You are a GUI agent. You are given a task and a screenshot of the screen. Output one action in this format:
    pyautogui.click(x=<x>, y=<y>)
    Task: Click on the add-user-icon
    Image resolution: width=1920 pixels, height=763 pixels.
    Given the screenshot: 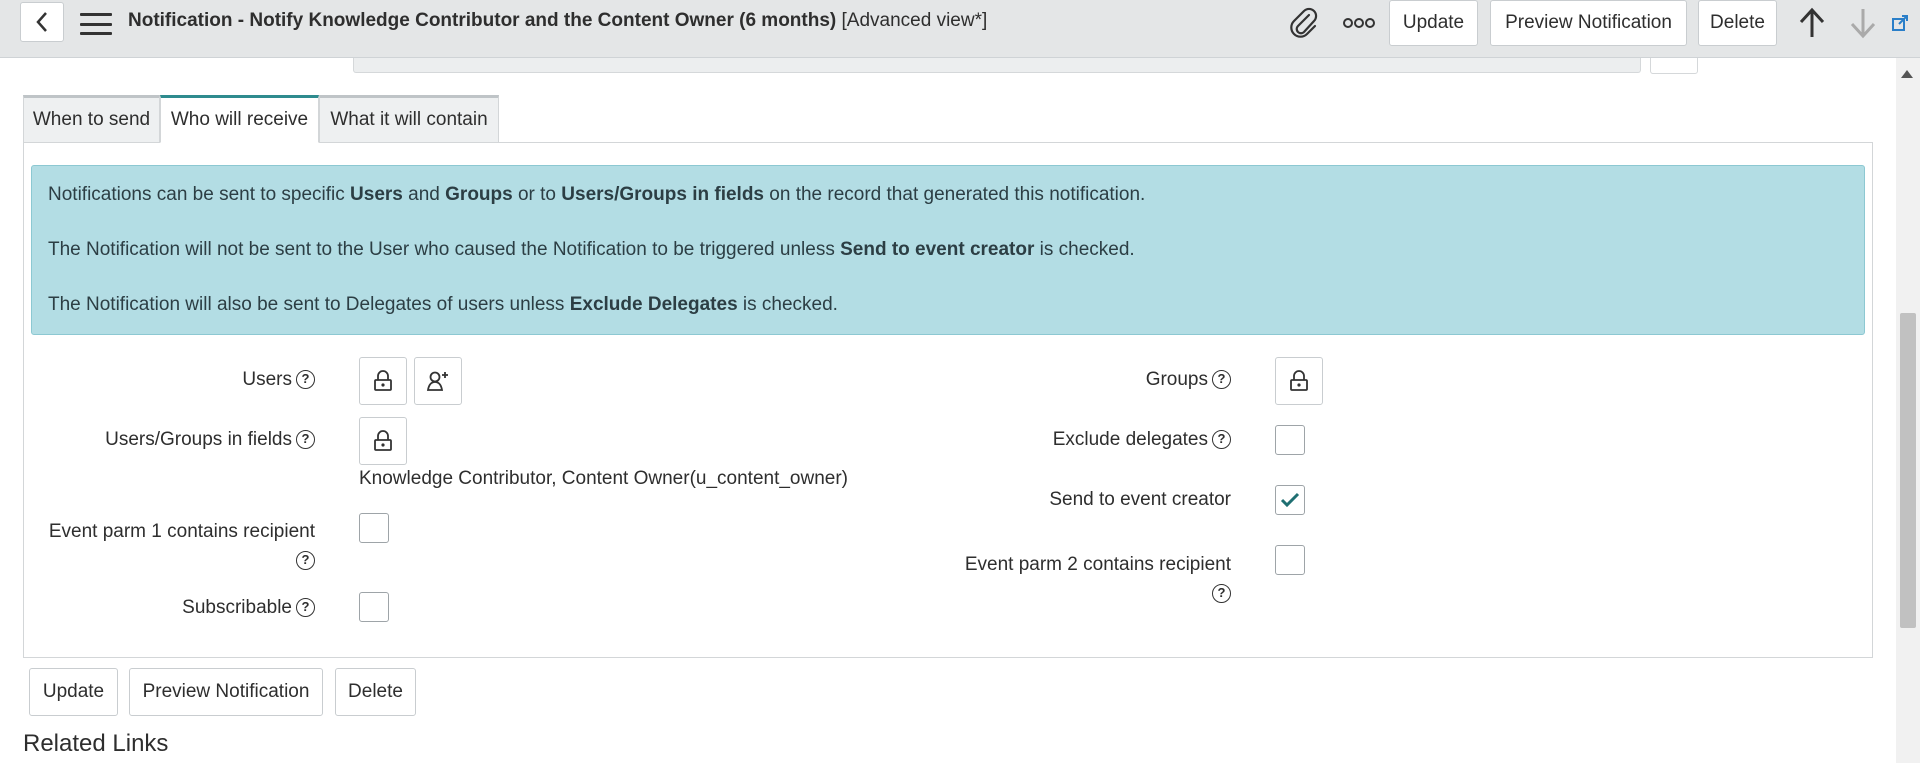 What is the action you would take?
    pyautogui.click(x=437, y=381)
    